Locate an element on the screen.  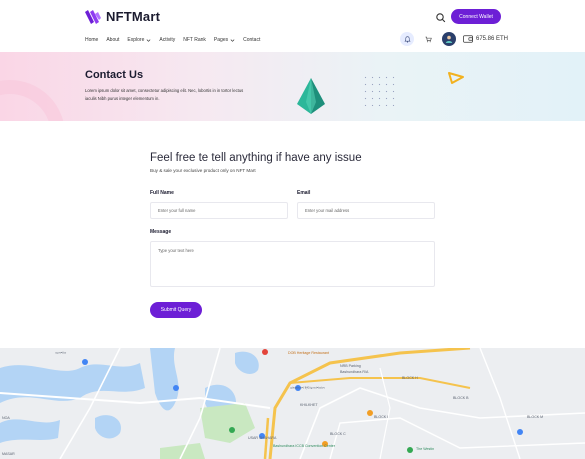
search-button is located at coordinates (441, 18).